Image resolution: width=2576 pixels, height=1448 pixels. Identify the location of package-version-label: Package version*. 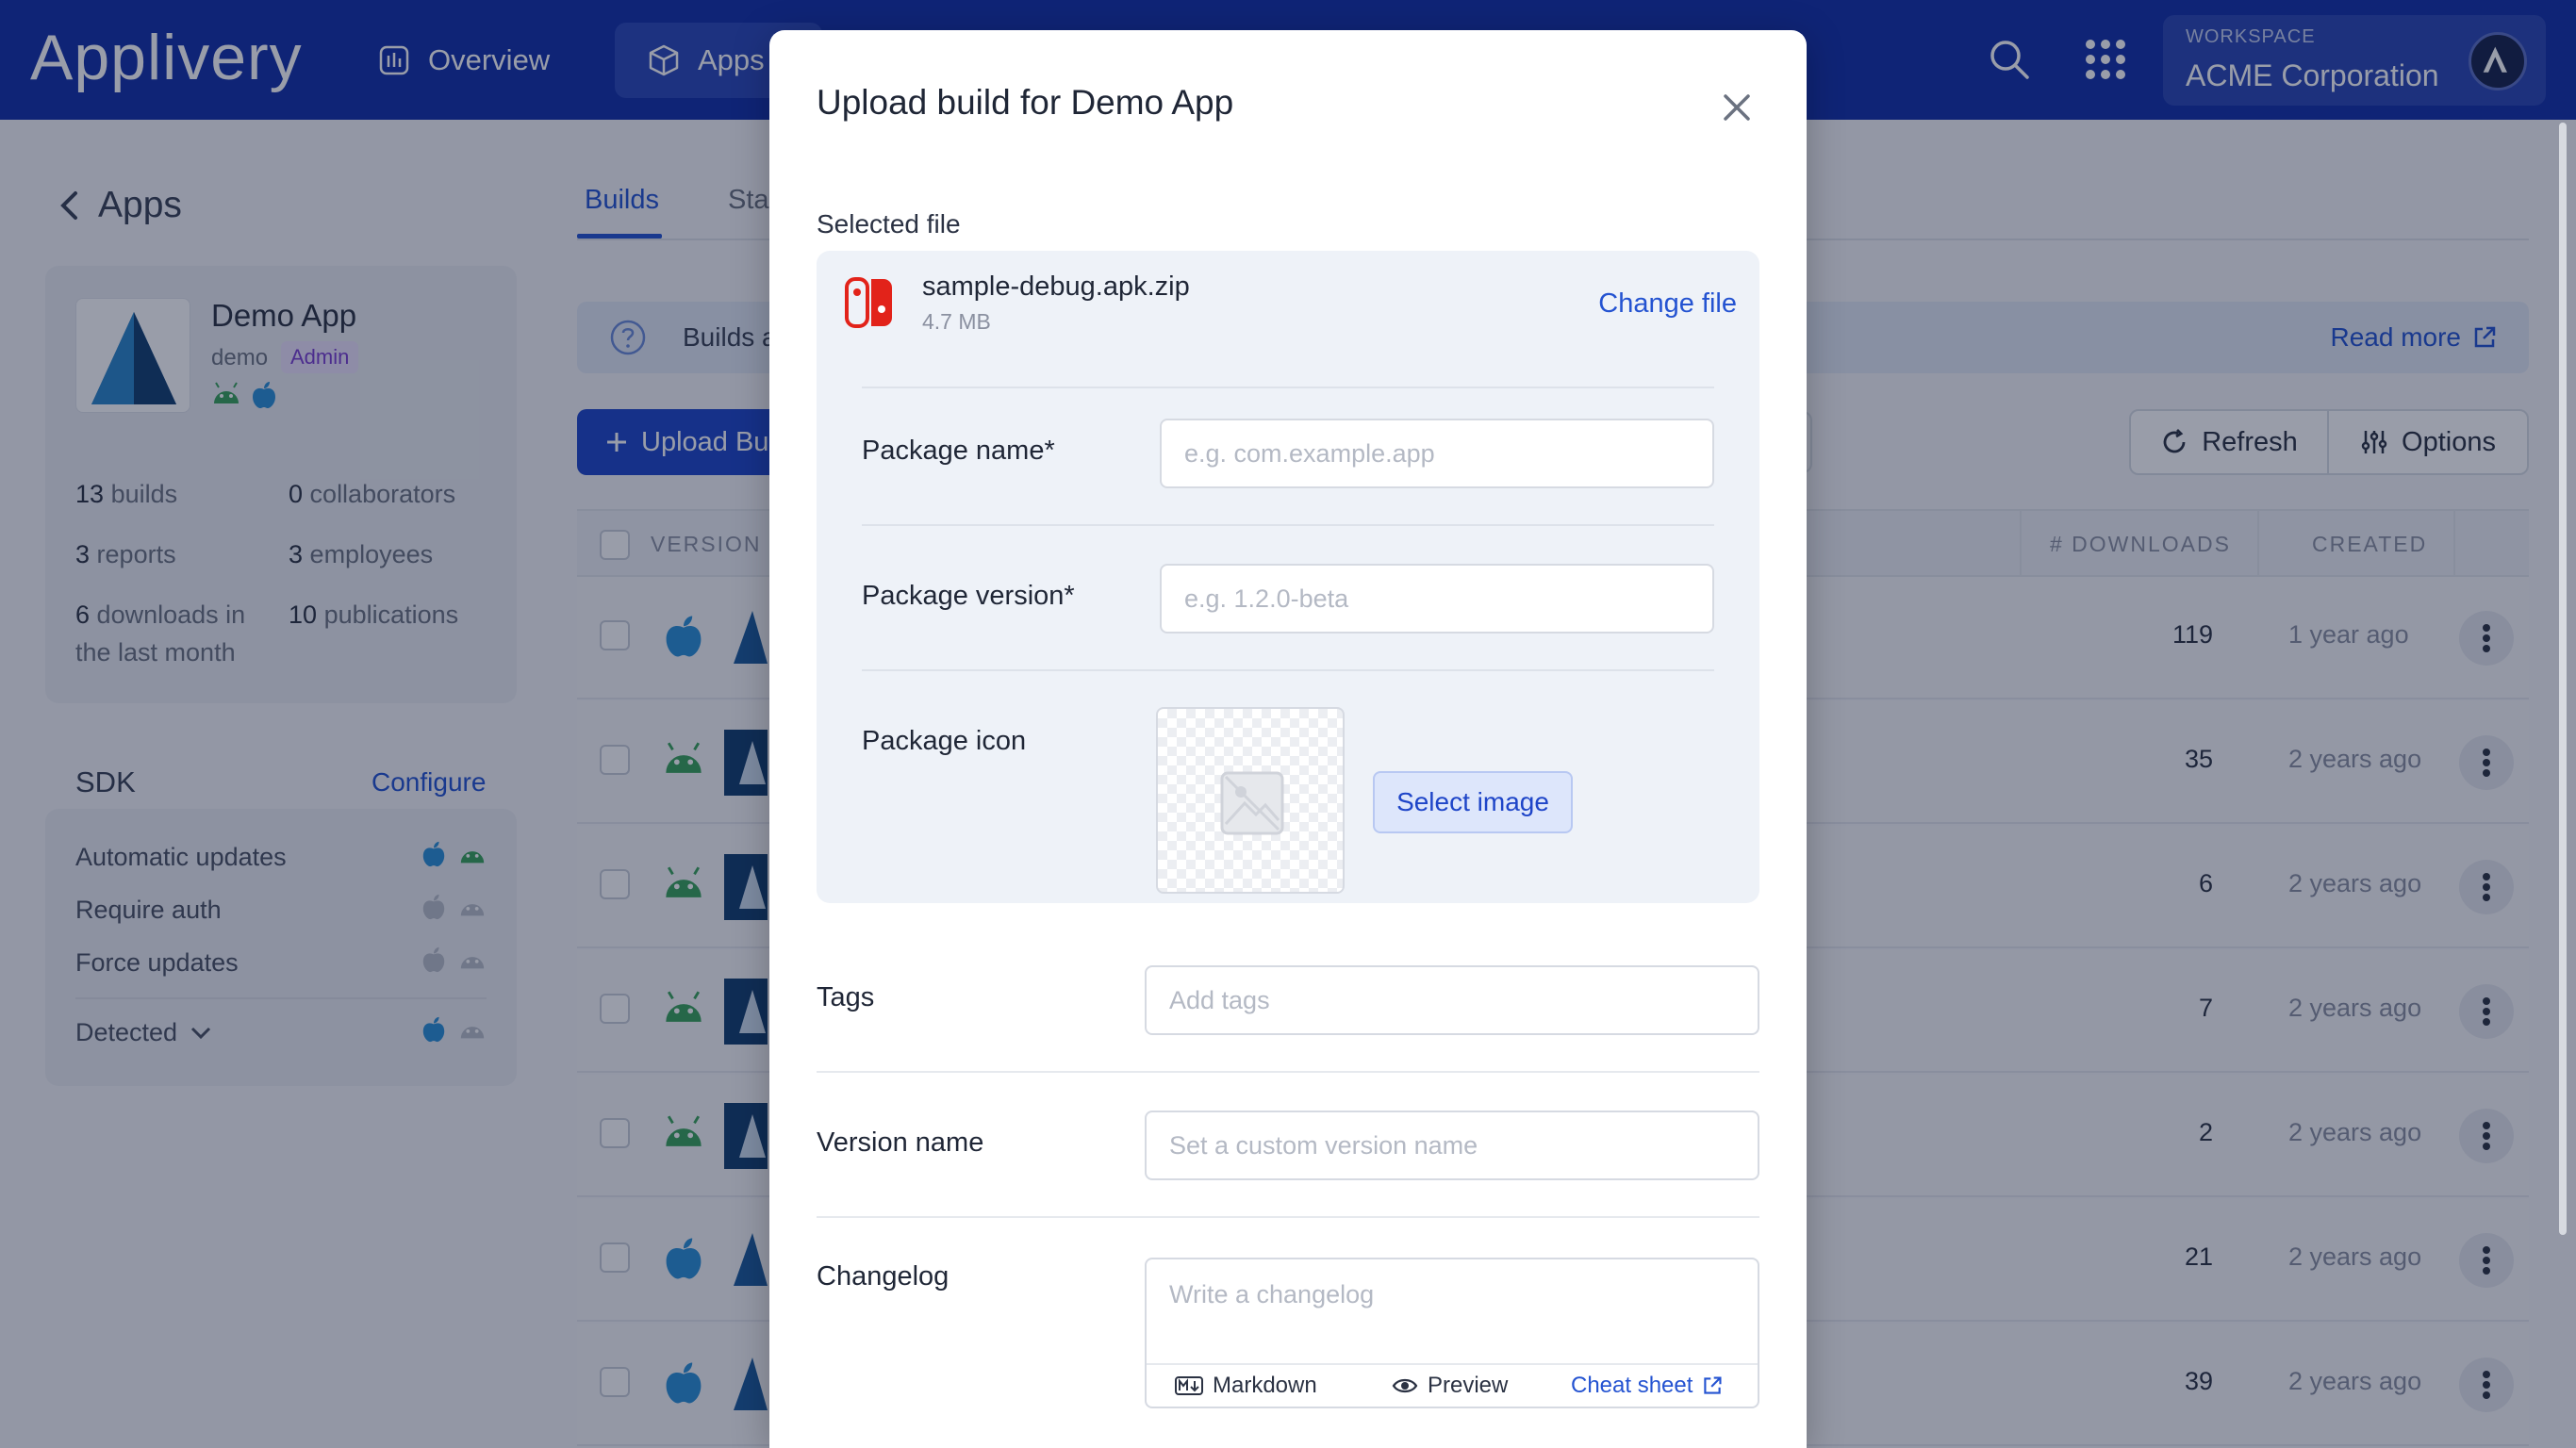
(968, 596).